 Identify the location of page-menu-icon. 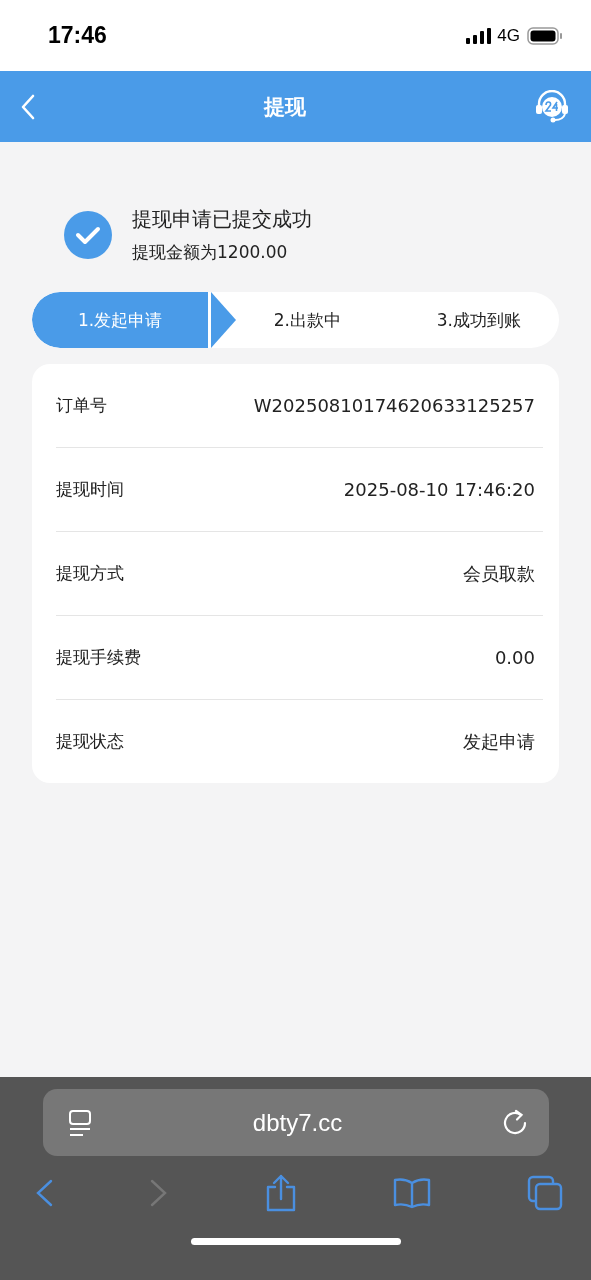
(79, 1122).